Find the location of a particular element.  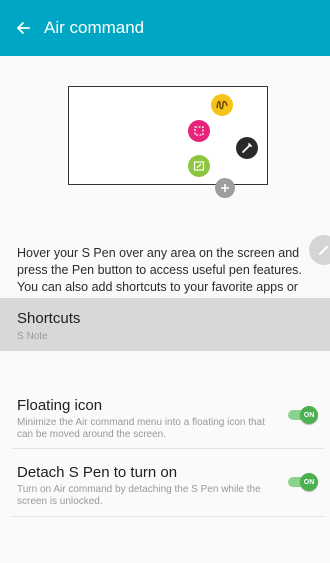

app-bar: Air command is located at coordinates (165, 28).